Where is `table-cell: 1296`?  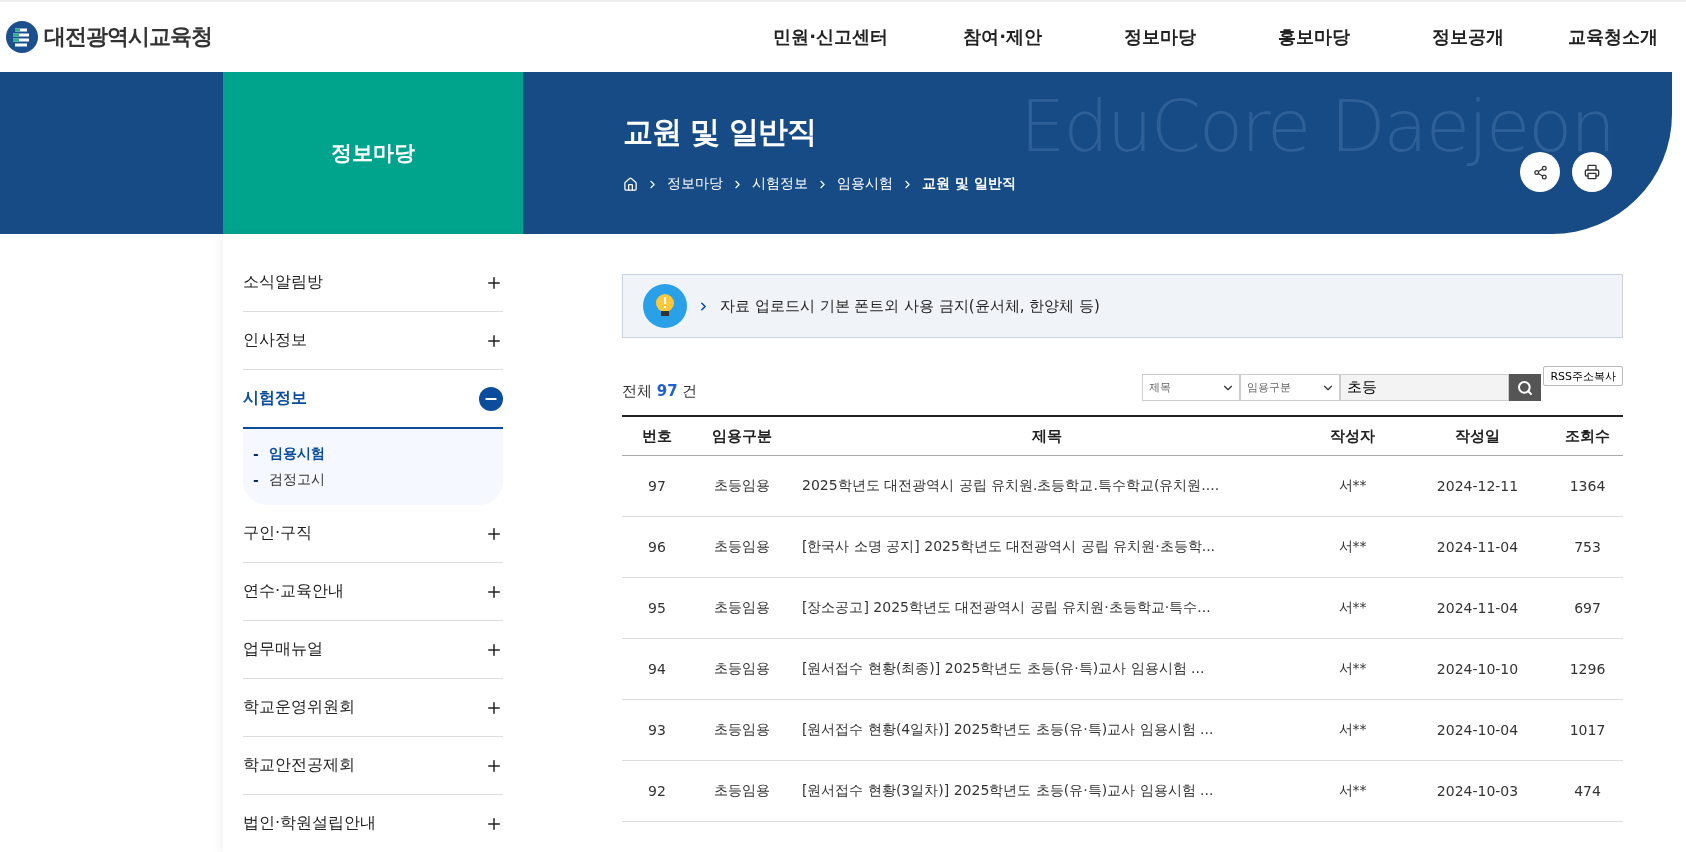 table-cell: 1296 is located at coordinates (1587, 669).